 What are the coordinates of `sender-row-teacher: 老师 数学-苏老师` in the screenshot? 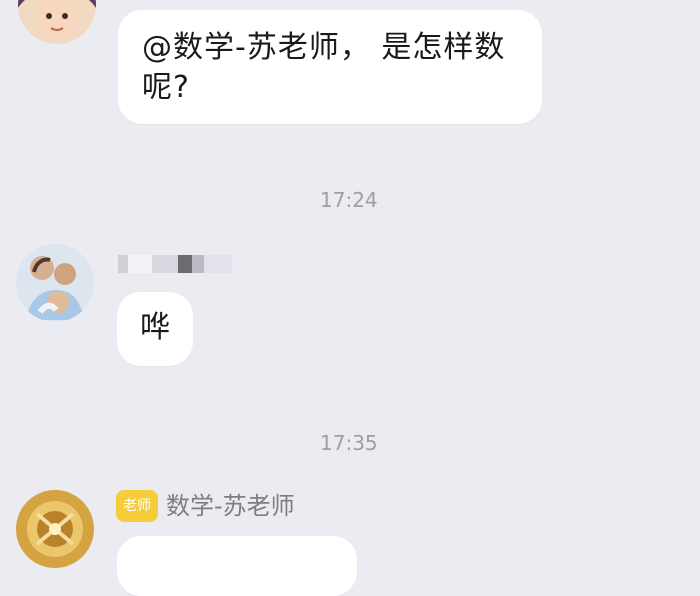 It's located at (205, 506).